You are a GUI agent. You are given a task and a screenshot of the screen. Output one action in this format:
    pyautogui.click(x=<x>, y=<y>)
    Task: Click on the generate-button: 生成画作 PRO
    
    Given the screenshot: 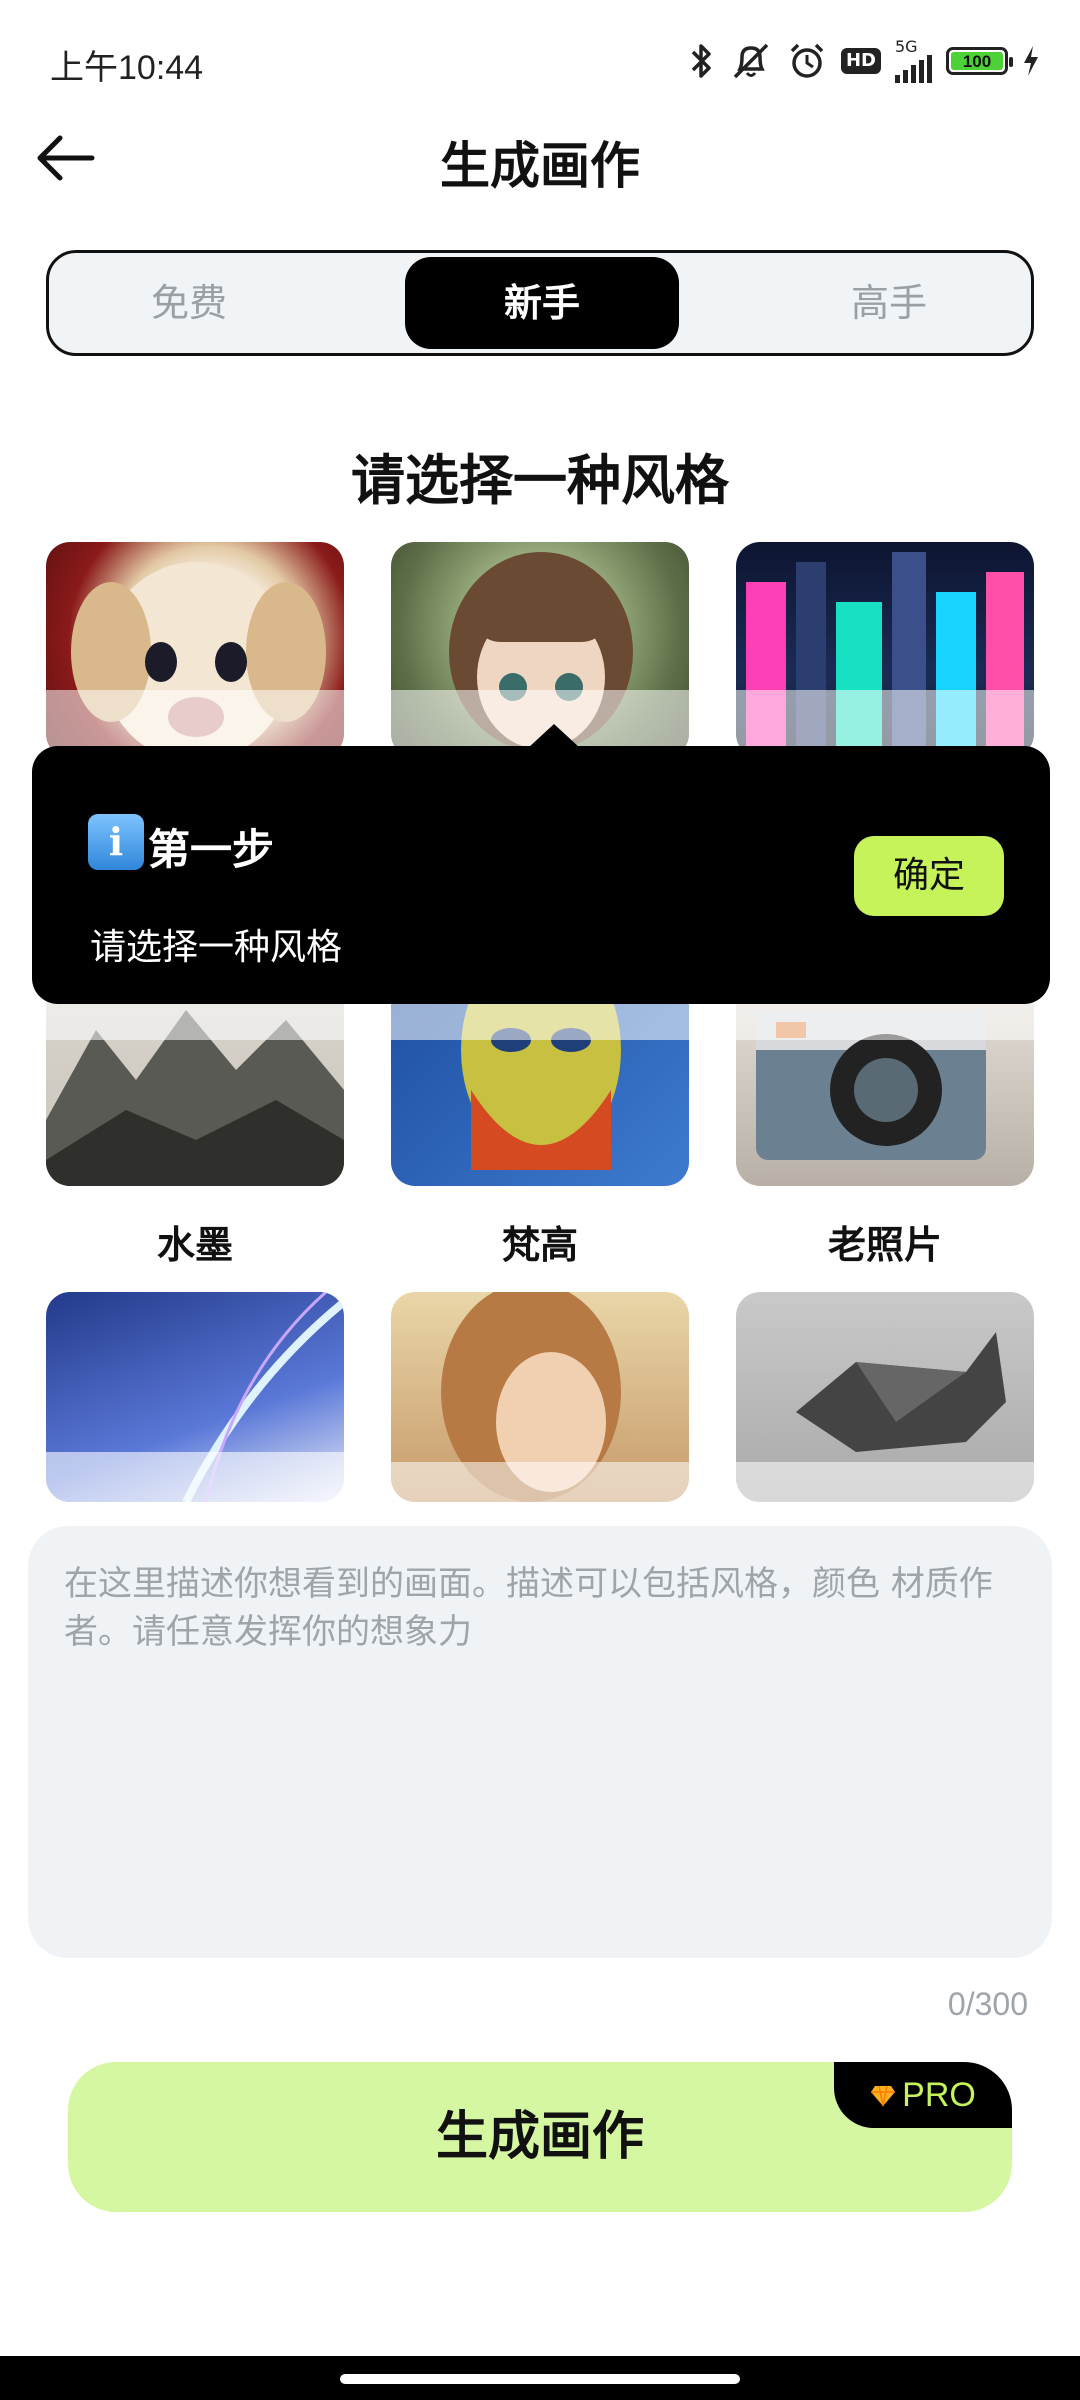 What is the action you would take?
    pyautogui.click(x=540, y=2137)
    